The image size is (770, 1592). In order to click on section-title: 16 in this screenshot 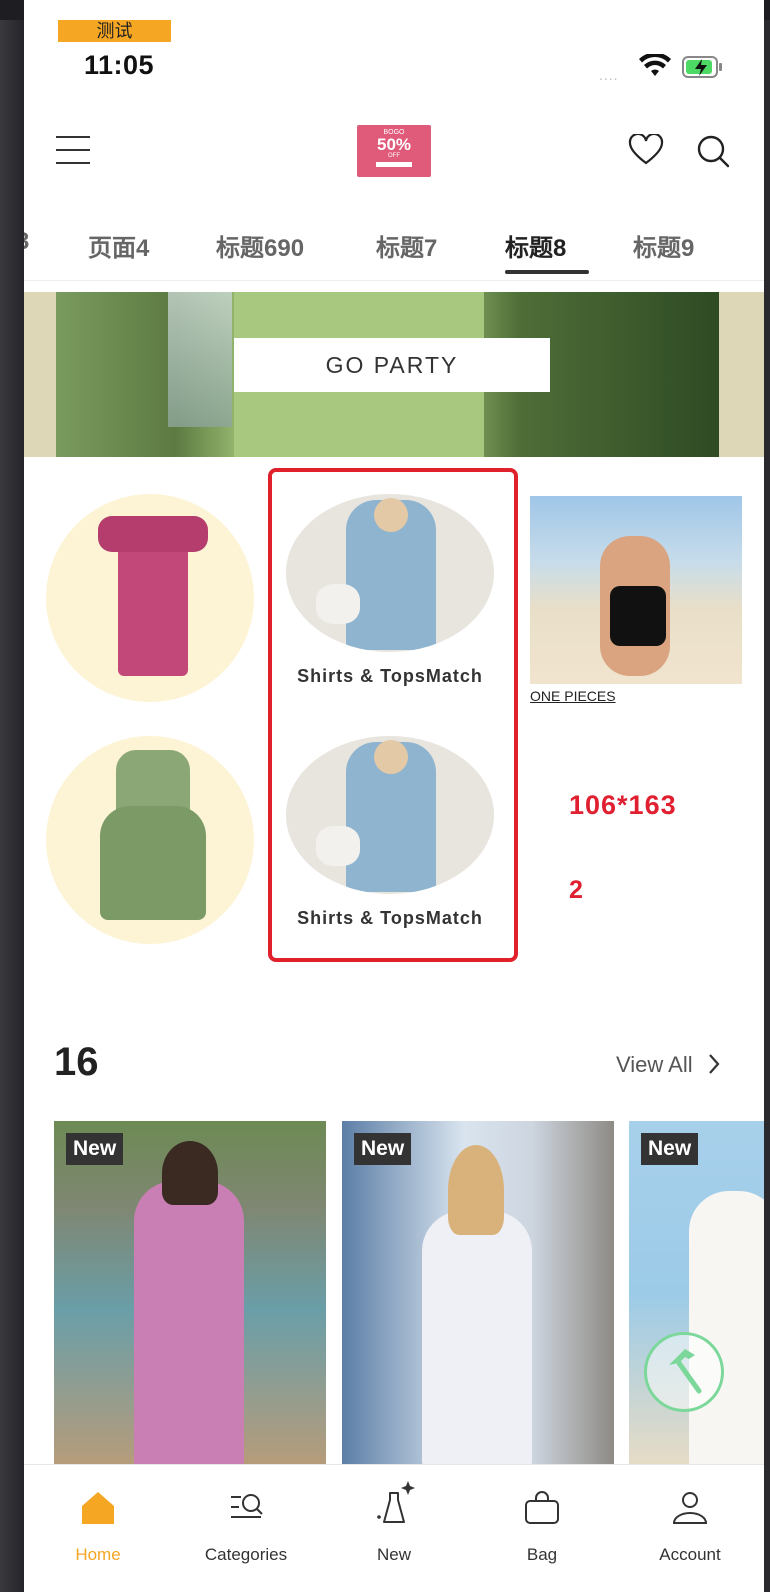, I will do `click(76, 1062)`.